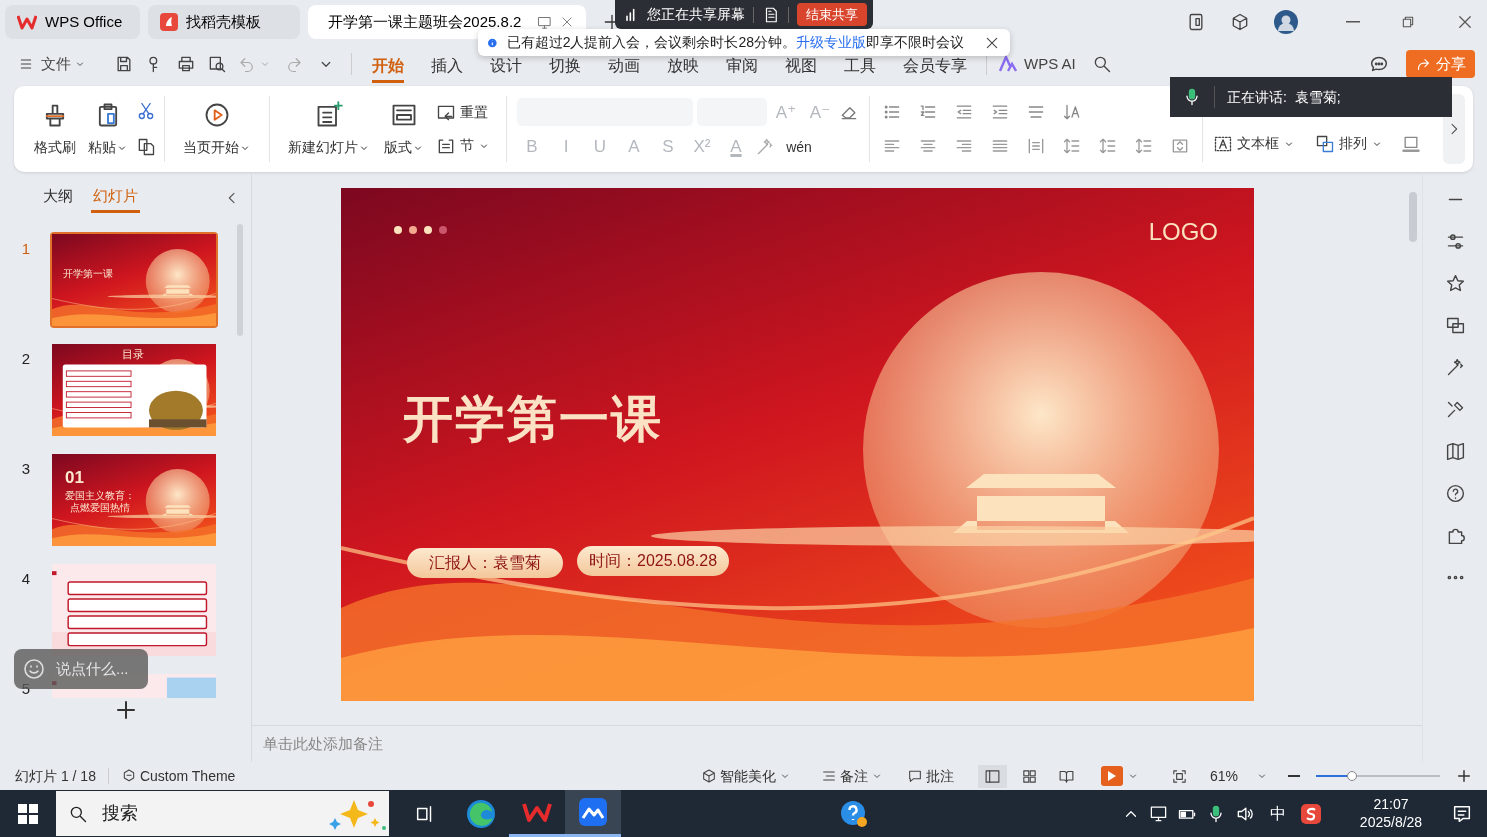  What do you see at coordinates (26, 249) in the screenshot?
I see `slide-number: 1` at bounding box center [26, 249].